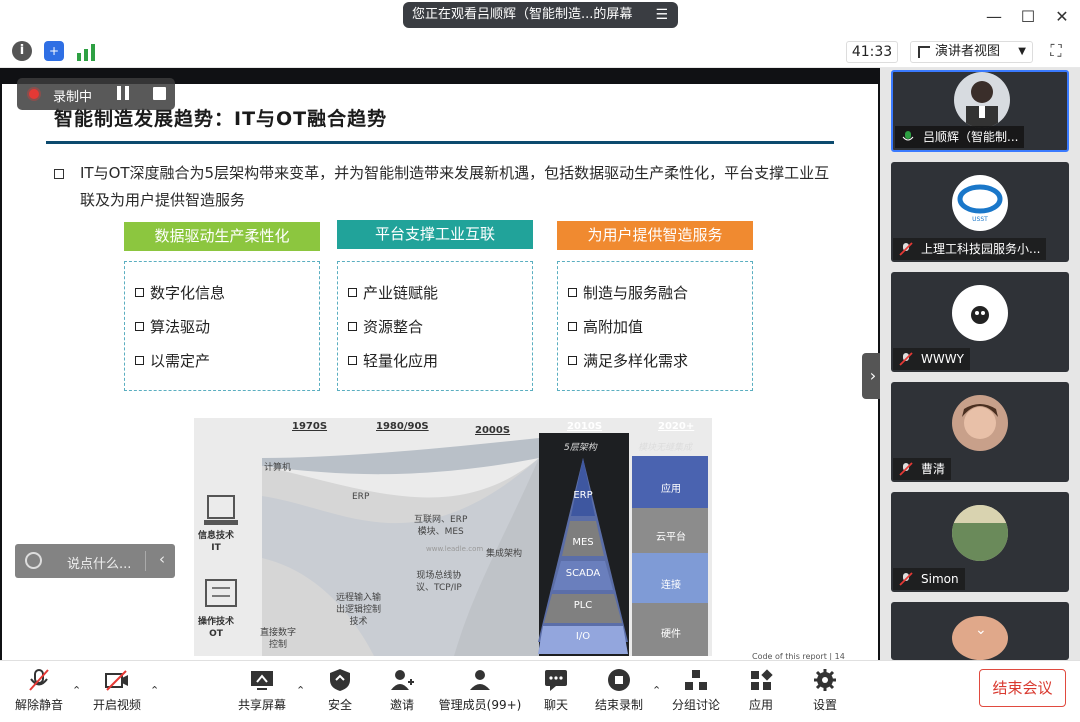  I want to click on apps-button: 应用, so click(761, 690).